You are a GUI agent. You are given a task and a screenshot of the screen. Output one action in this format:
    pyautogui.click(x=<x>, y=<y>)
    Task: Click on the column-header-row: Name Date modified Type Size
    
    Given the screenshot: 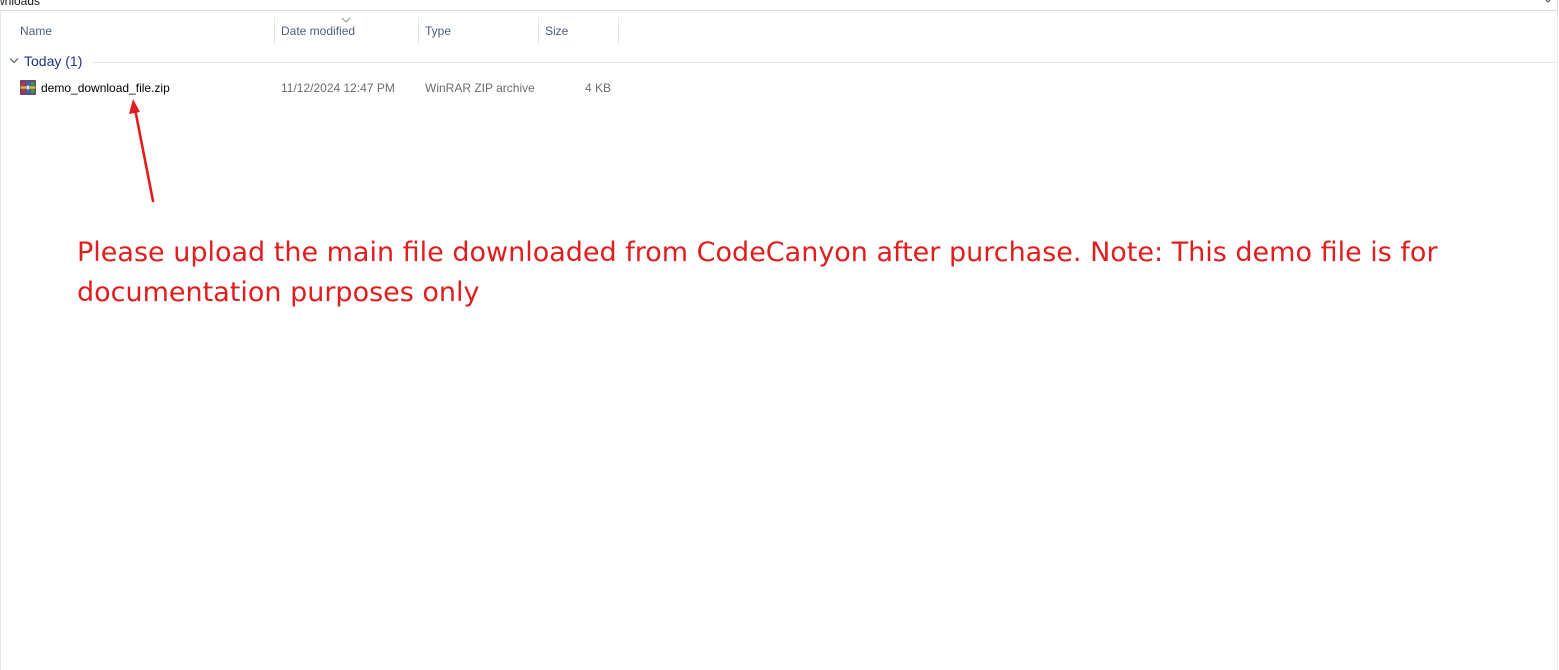 What is the action you would take?
    pyautogui.click(x=310, y=30)
    